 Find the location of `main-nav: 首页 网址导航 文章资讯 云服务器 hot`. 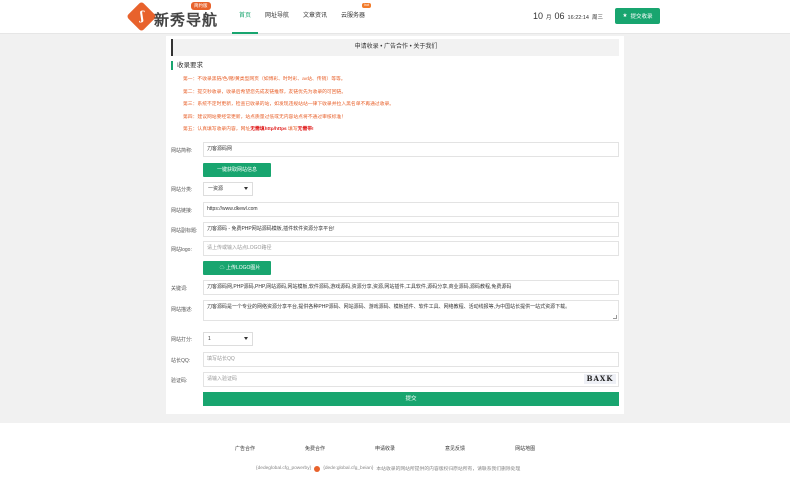

main-nav: 首页 网址导航 文章资讯 云服务器 hot is located at coordinates (302, 17).